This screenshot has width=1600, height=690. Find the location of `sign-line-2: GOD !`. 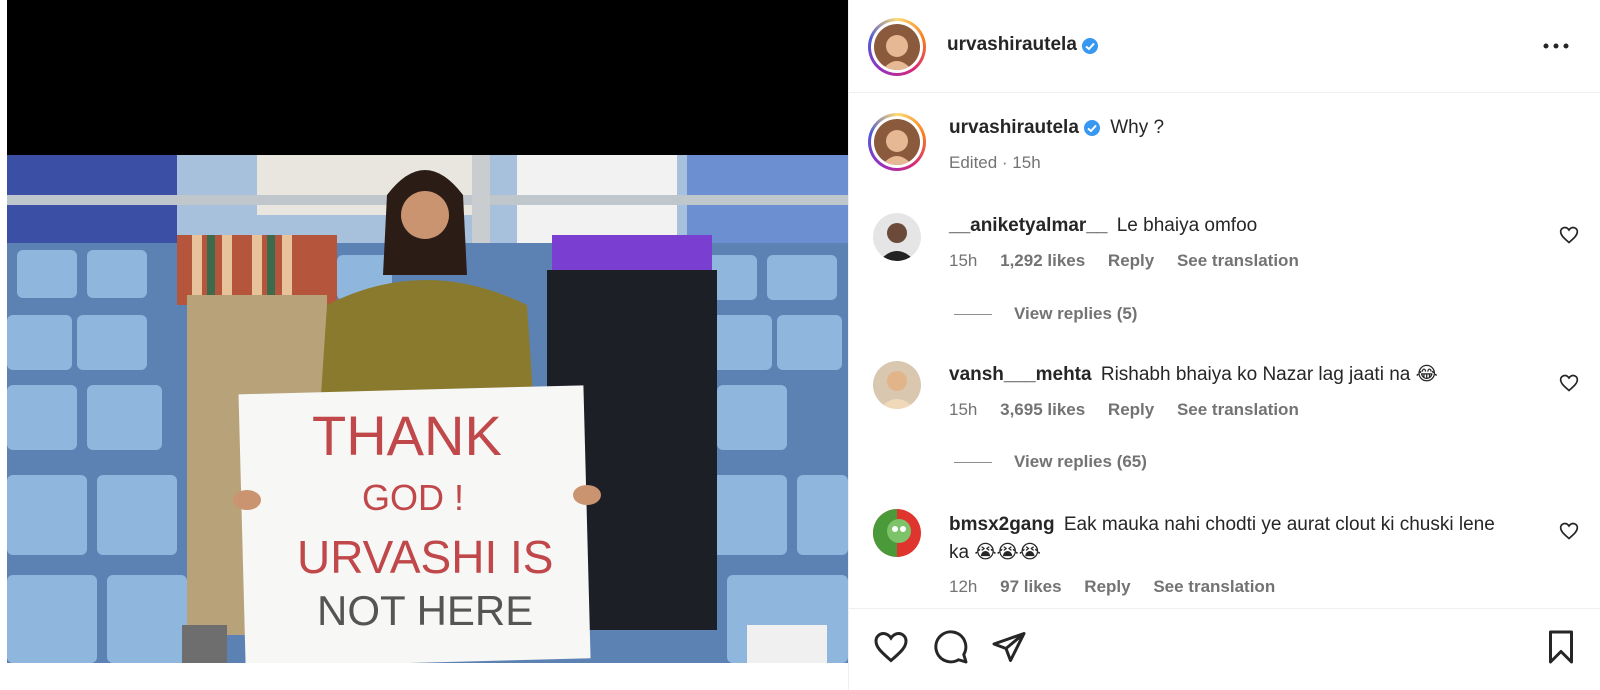

sign-line-2: GOD ! is located at coordinates (413, 497).